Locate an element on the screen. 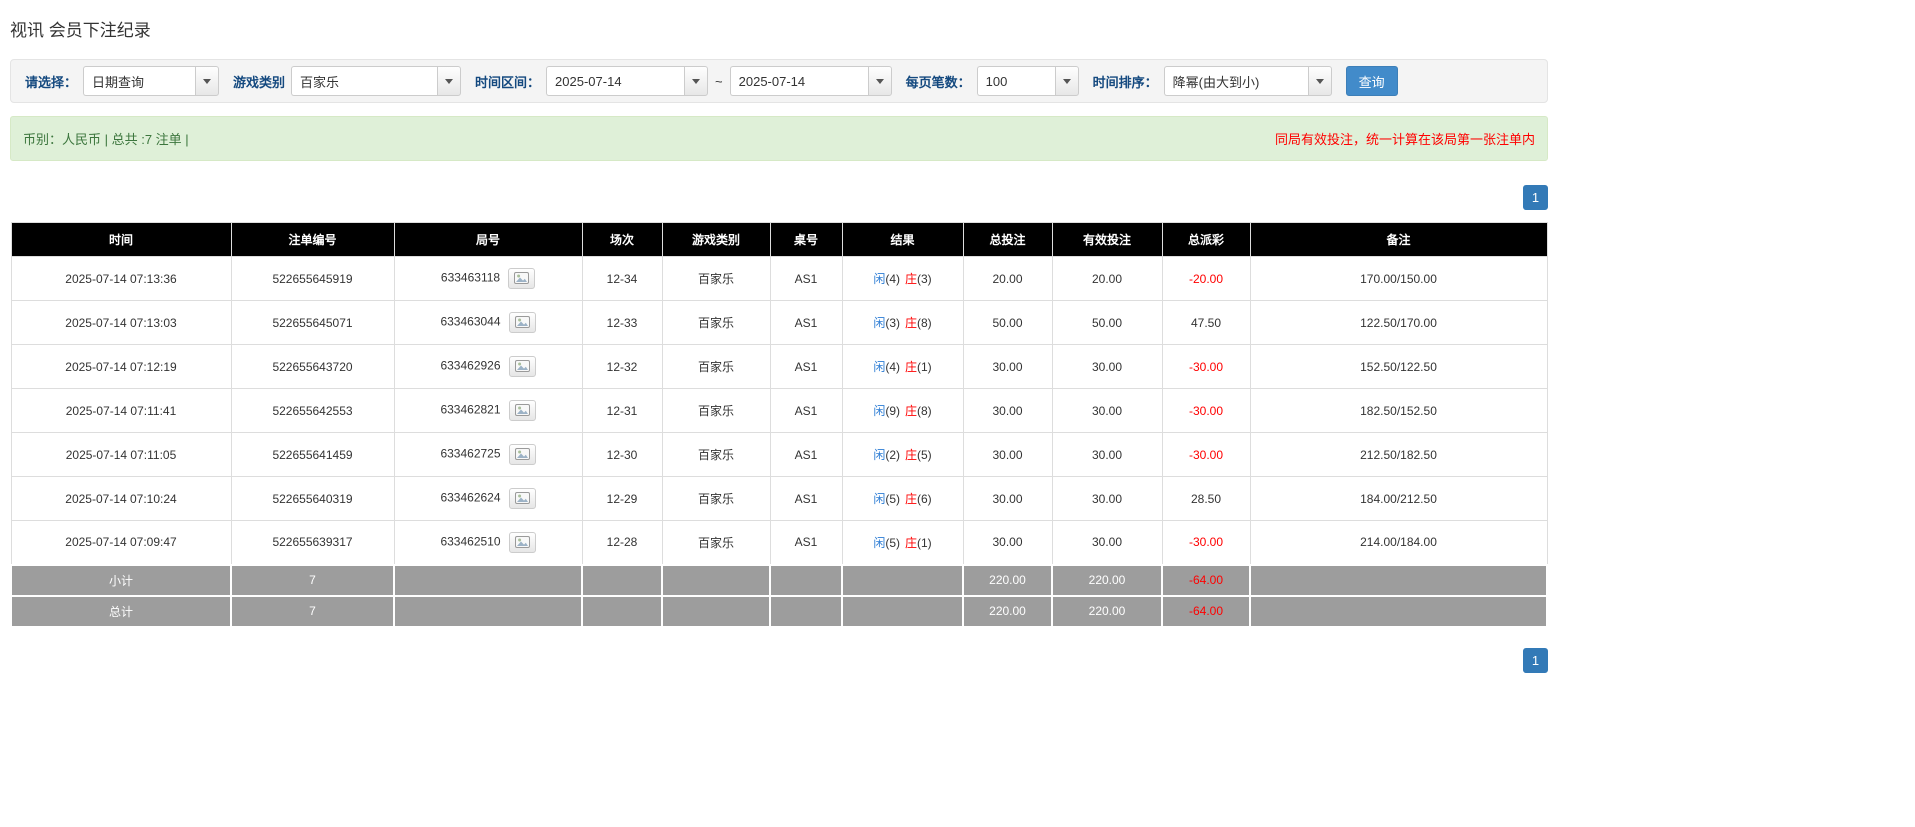 This screenshot has width=1915, height=827. page-size-select is located at coordinates (1027, 81).